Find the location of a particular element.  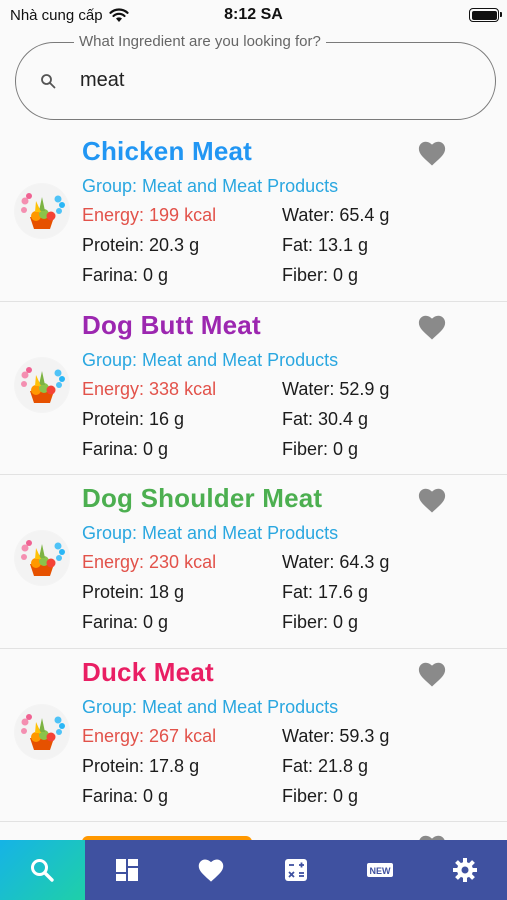

dashboard-icon is located at coordinates (126, 870).